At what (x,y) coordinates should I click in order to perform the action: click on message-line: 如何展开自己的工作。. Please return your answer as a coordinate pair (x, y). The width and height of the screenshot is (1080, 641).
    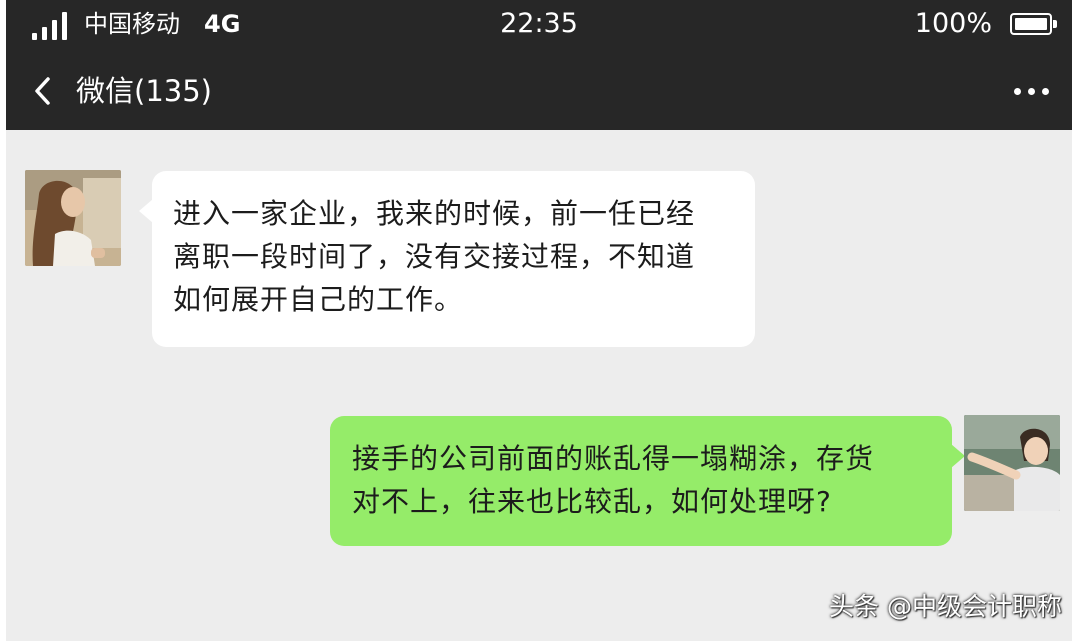
    Looking at the image, I should click on (318, 299).